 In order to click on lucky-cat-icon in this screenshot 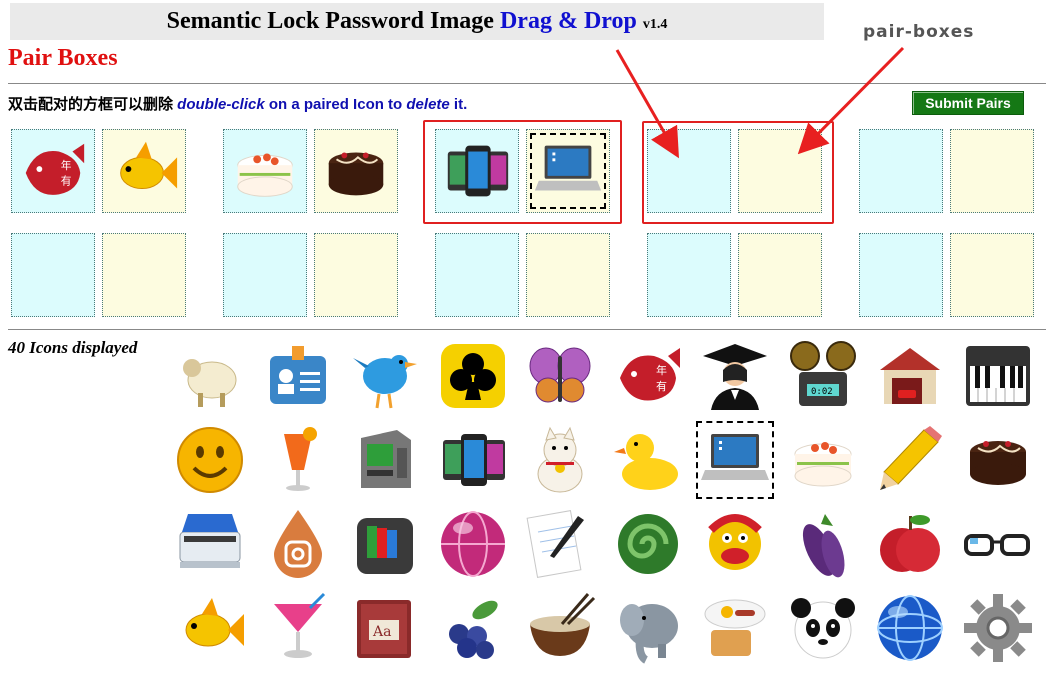, I will do `click(560, 460)`.